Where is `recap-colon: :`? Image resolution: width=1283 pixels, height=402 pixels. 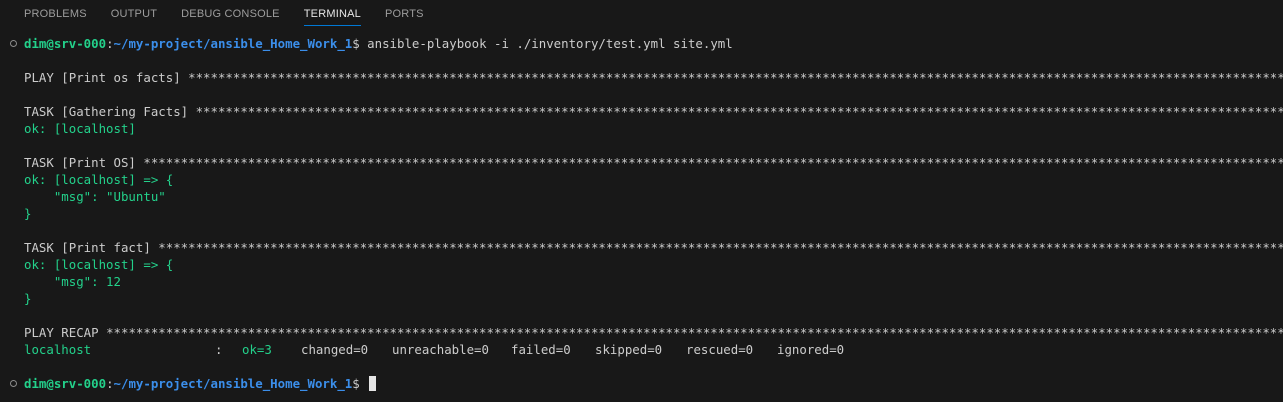
recap-colon: : is located at coordinates (219, 349).